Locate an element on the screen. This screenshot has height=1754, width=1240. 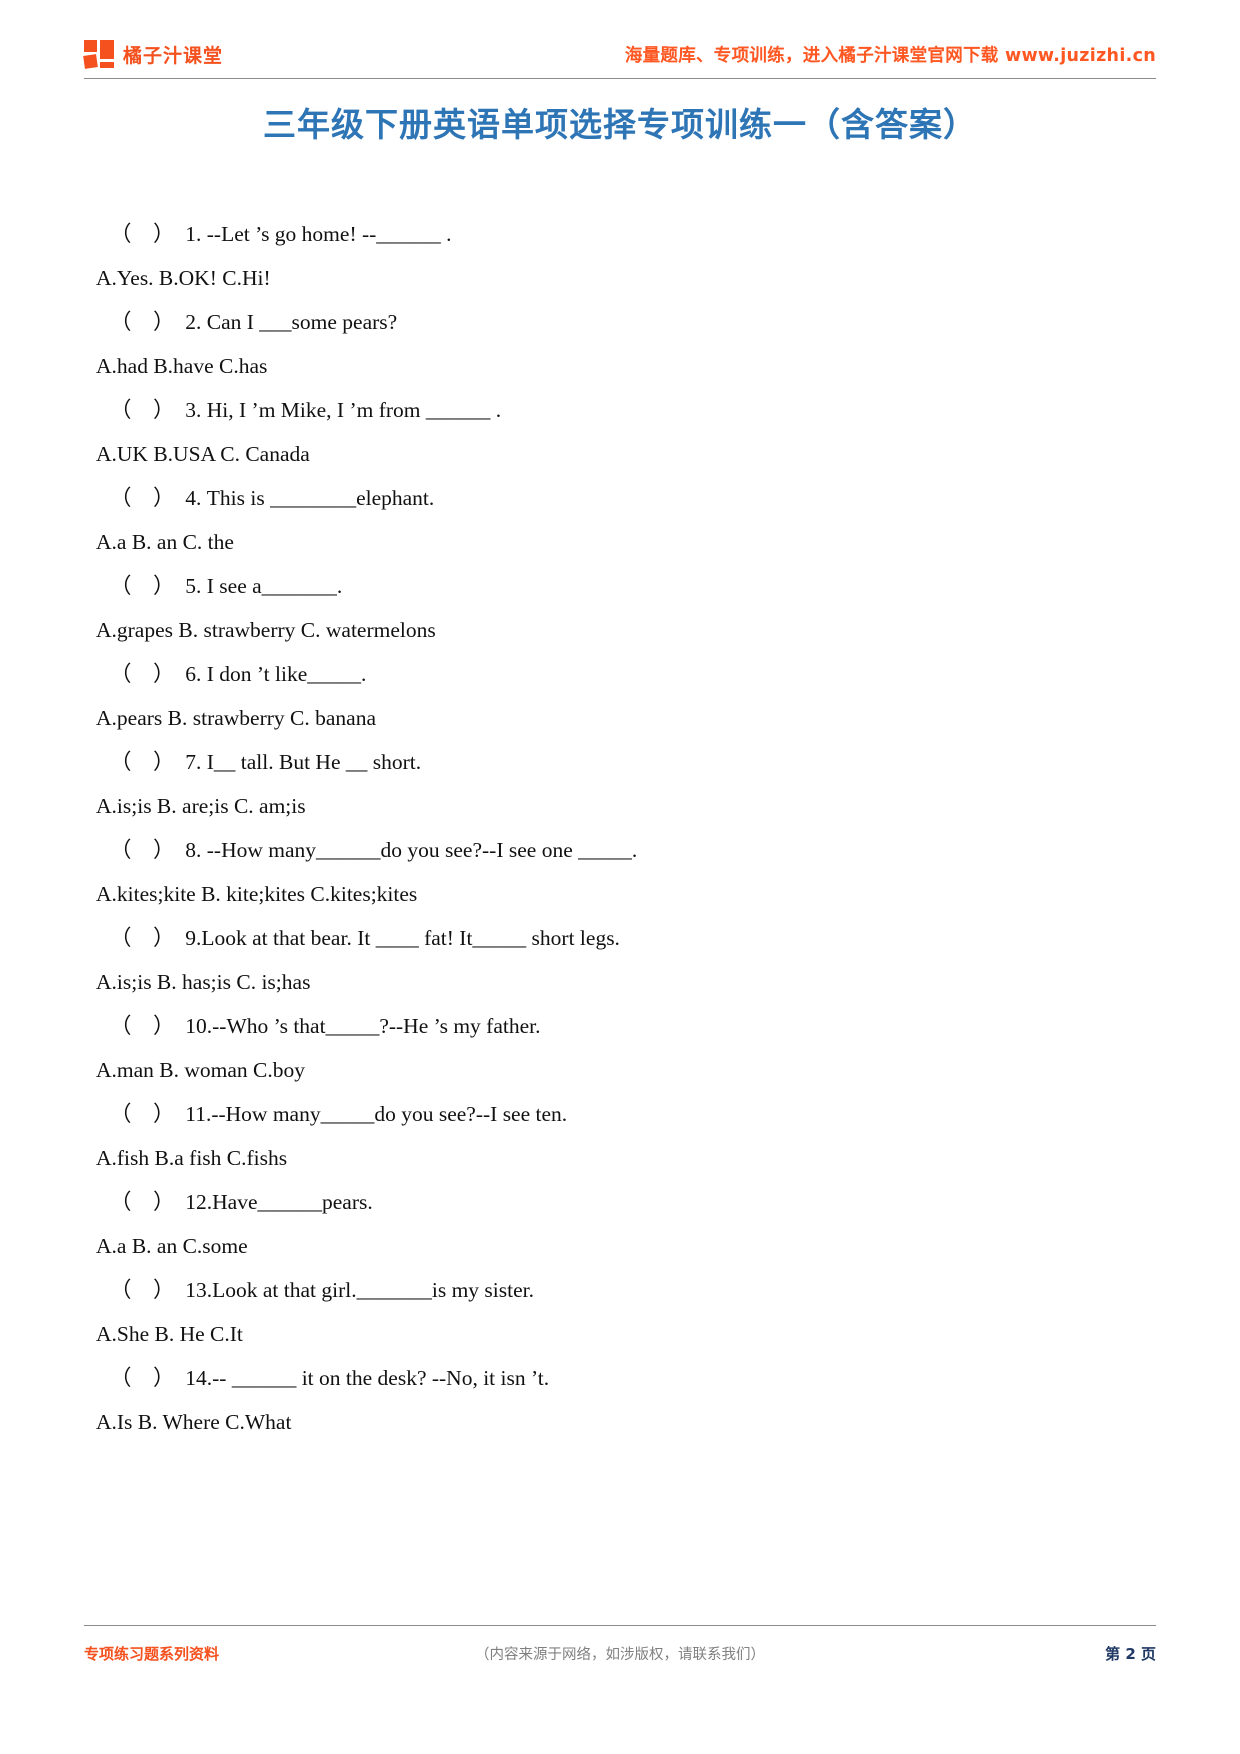
question-options: A.Is B. Where C.What is located at coordinates (194, 1422).